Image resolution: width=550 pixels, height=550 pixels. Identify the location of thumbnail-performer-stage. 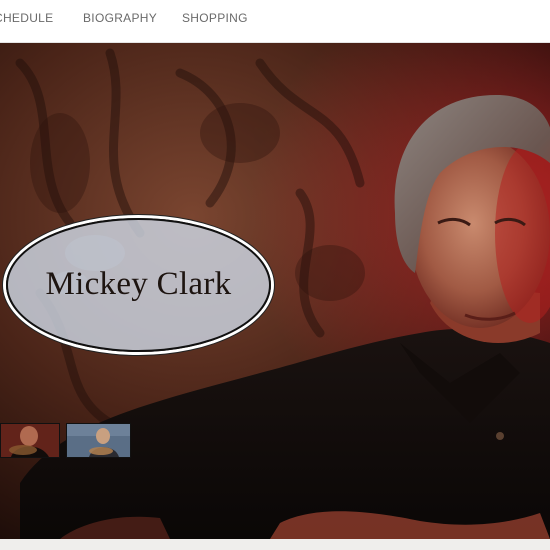
(98, 440).